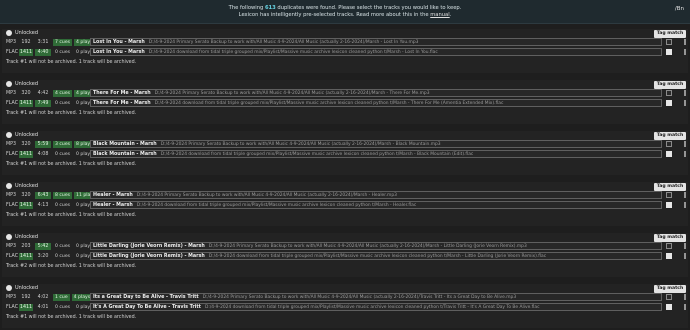 The width and height of the screenshot is (690, 330). Describe the element at coordinates (43, 195) in the screenshot. I see `track-duration: 6:43` at that location.